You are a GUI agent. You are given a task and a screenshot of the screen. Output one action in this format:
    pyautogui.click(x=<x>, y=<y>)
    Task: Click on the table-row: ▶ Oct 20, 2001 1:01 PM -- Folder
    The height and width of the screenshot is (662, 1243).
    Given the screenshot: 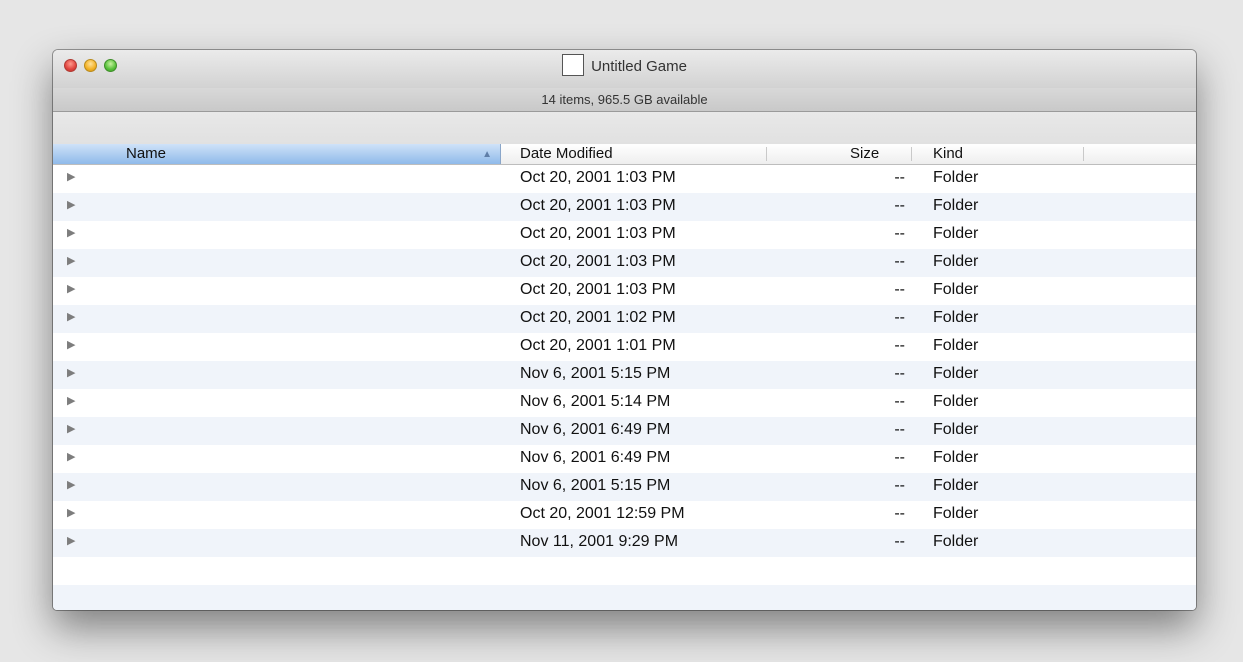 What is the action you would take?
    pyautogui.click(x=624, y=347)
    